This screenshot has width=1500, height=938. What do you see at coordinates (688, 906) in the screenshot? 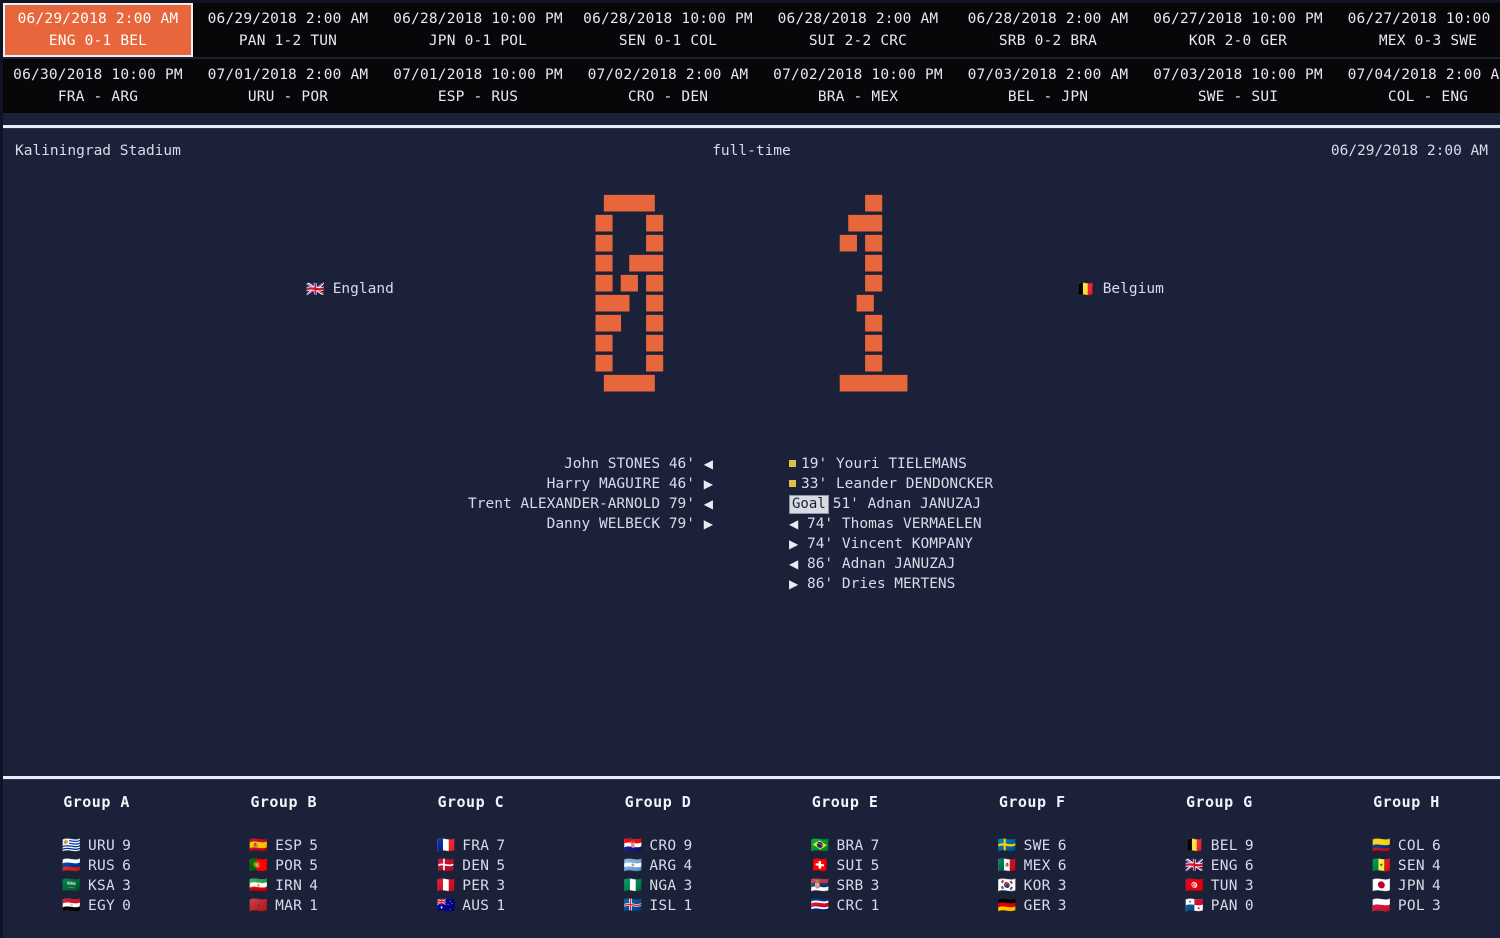
I see `team-points: 1` at bounding box center [688, 906].